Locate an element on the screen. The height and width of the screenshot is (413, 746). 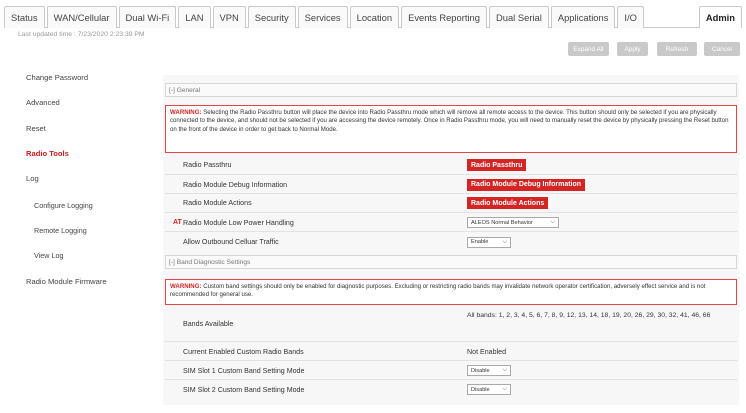
sidebar-item-reset: Reset is located at coordinates (36, 128).